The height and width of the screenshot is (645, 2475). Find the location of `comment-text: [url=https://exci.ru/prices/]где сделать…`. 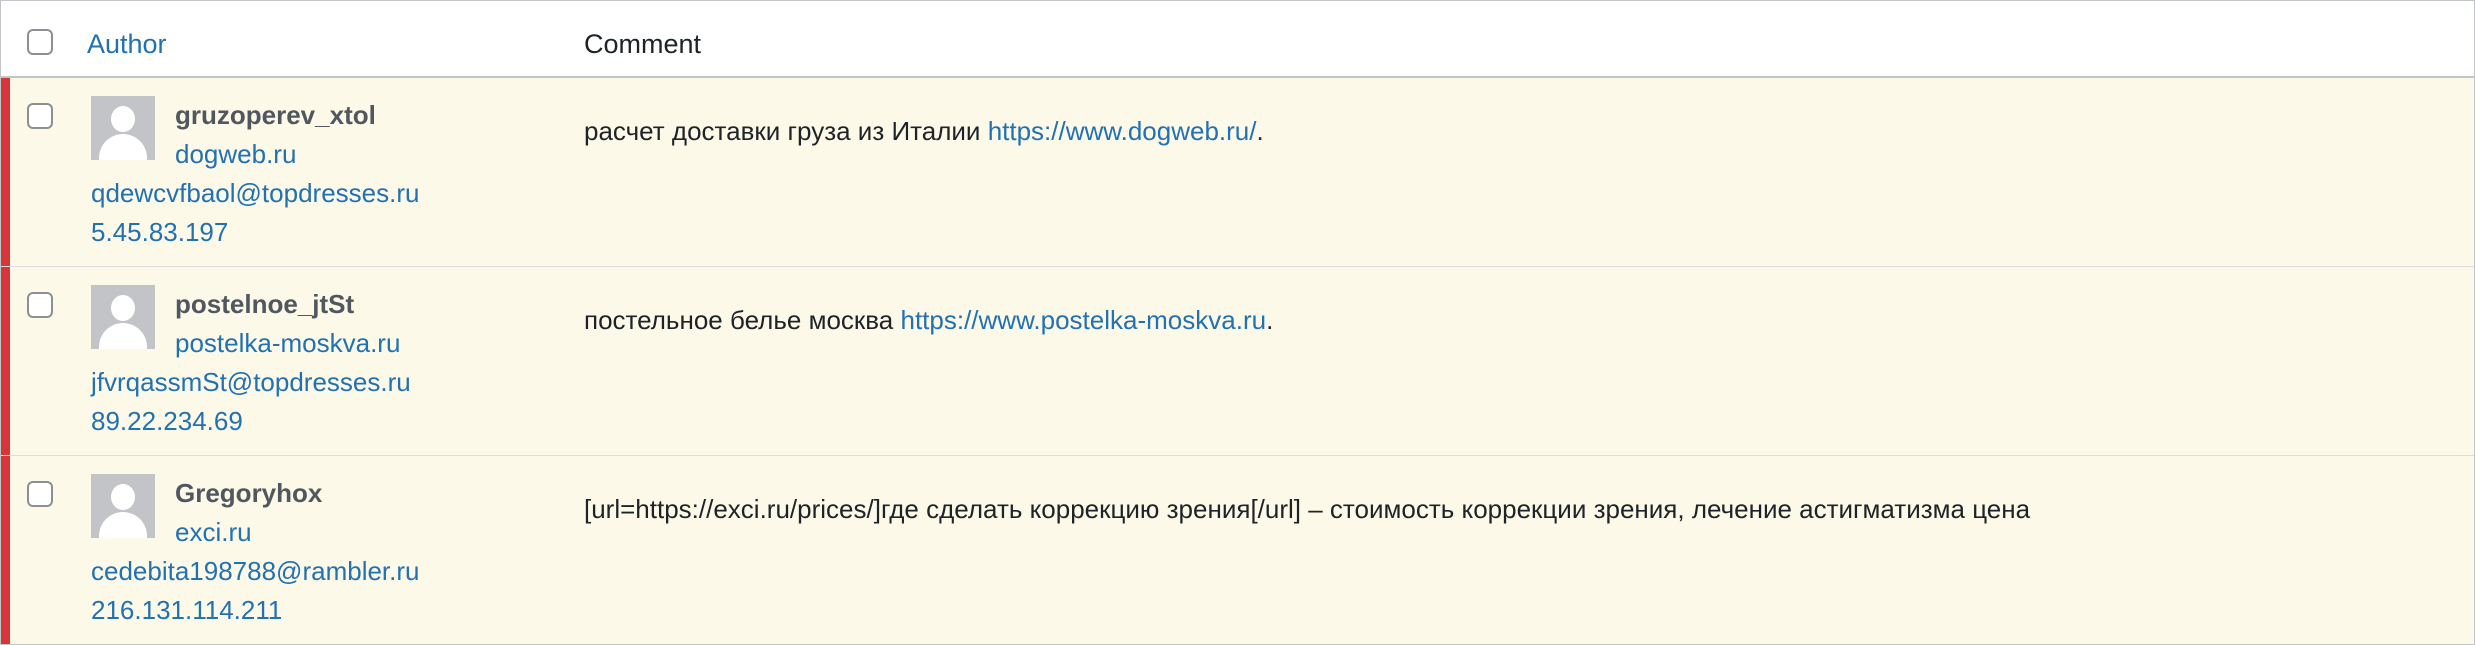

comment-text: [url=https://exci.ru/prices/]где сделать… is located at coordinates (1307, 509).